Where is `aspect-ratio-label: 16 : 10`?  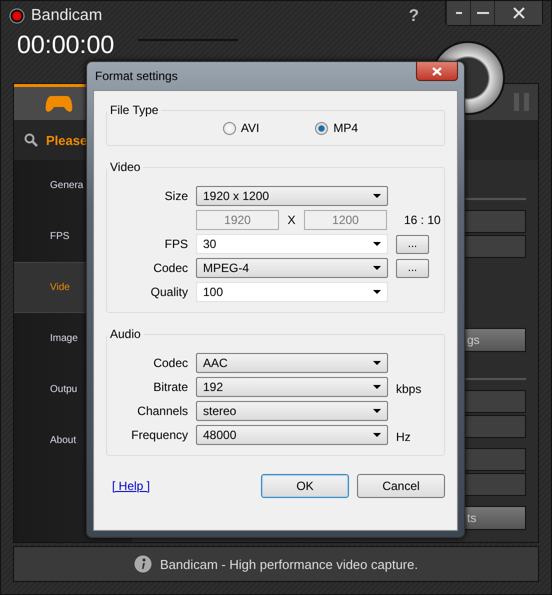 aspect-ratio-label: 16 : 10 is located at coordinates (423, 220).